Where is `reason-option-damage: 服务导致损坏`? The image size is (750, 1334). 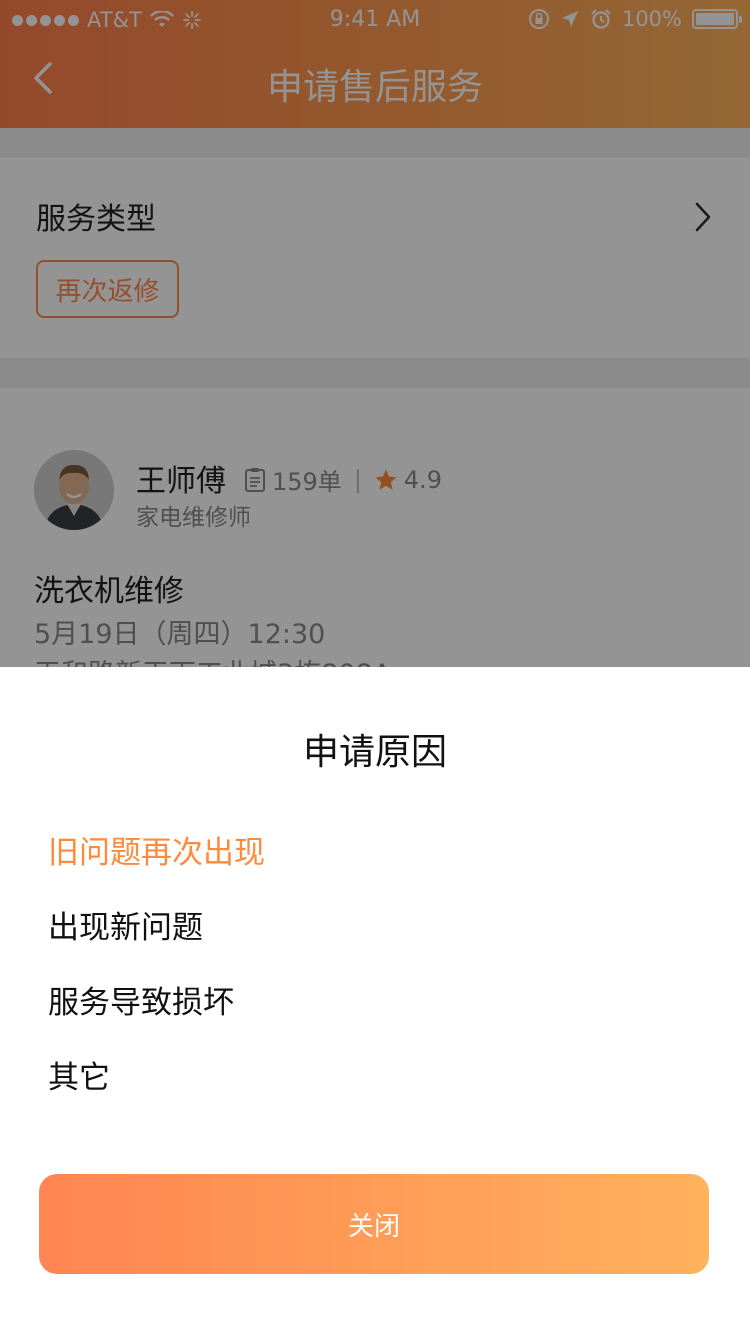
reason-option-damage: 服务导致损坏 is located at coordinates (141, 999).